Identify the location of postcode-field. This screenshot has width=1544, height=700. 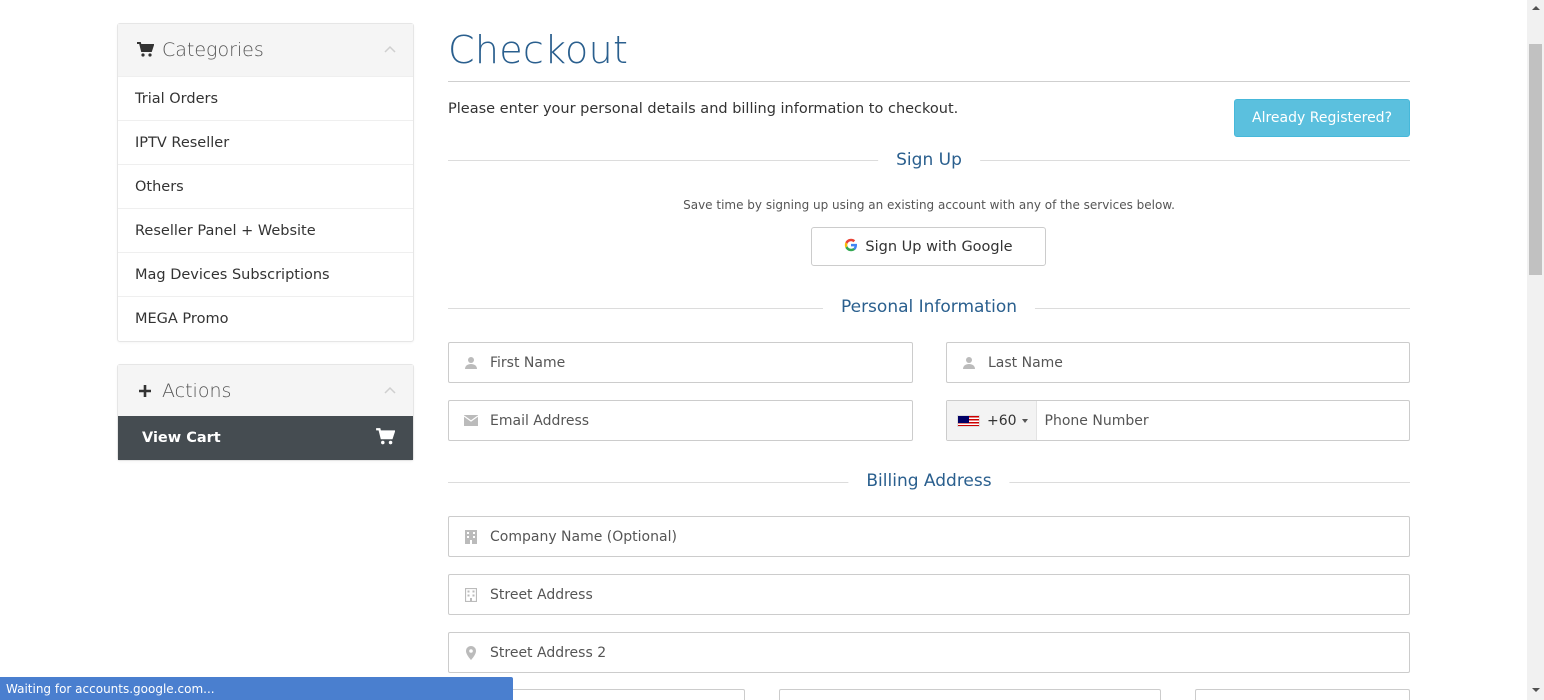
(1302, 694).